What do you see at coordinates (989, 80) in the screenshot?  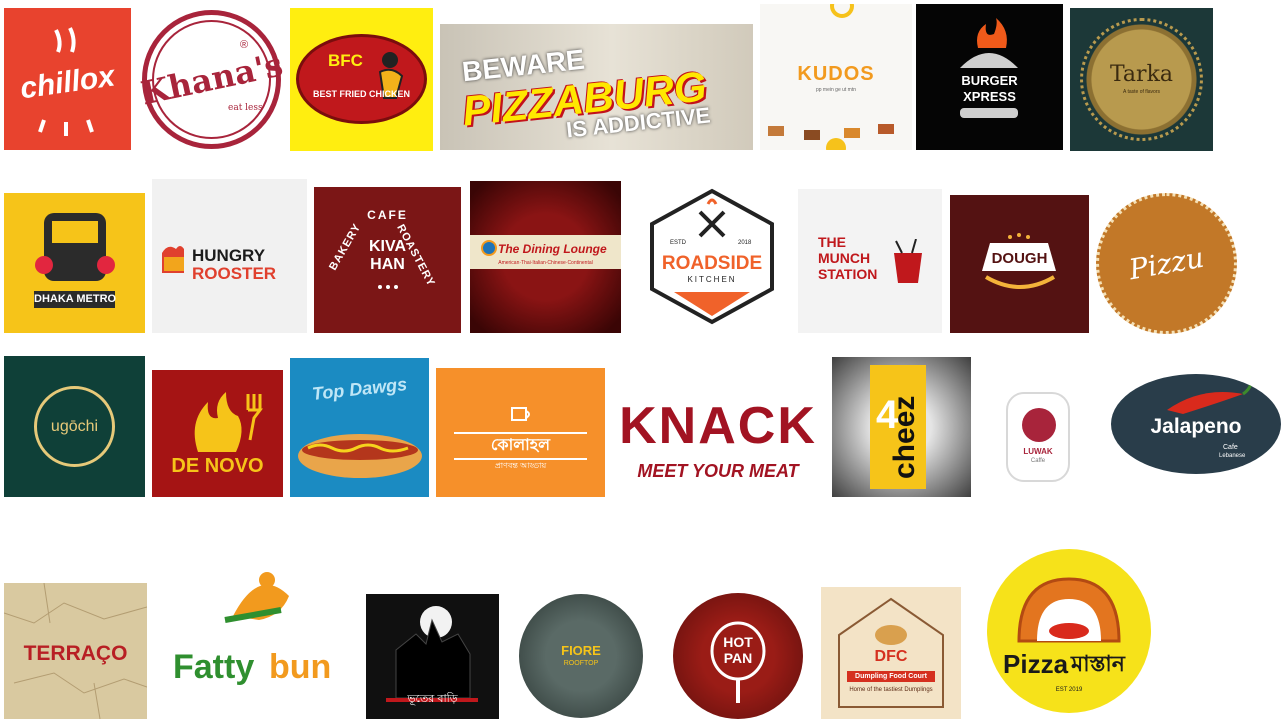 I see `burgerxpress-line1: BURGER` at bounding box center [989, 80].